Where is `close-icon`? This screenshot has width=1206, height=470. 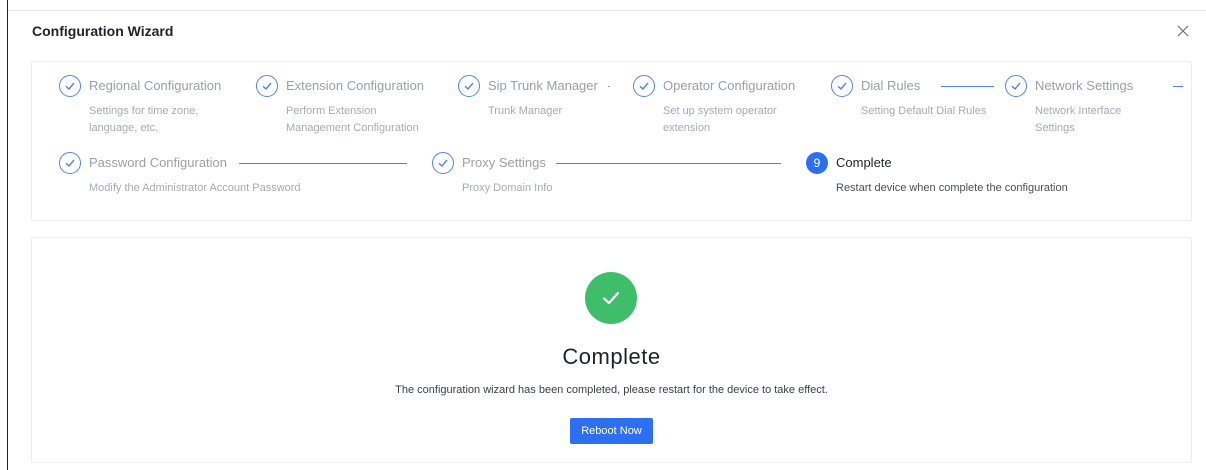
close-icon is located at coordinates (1183, 31).